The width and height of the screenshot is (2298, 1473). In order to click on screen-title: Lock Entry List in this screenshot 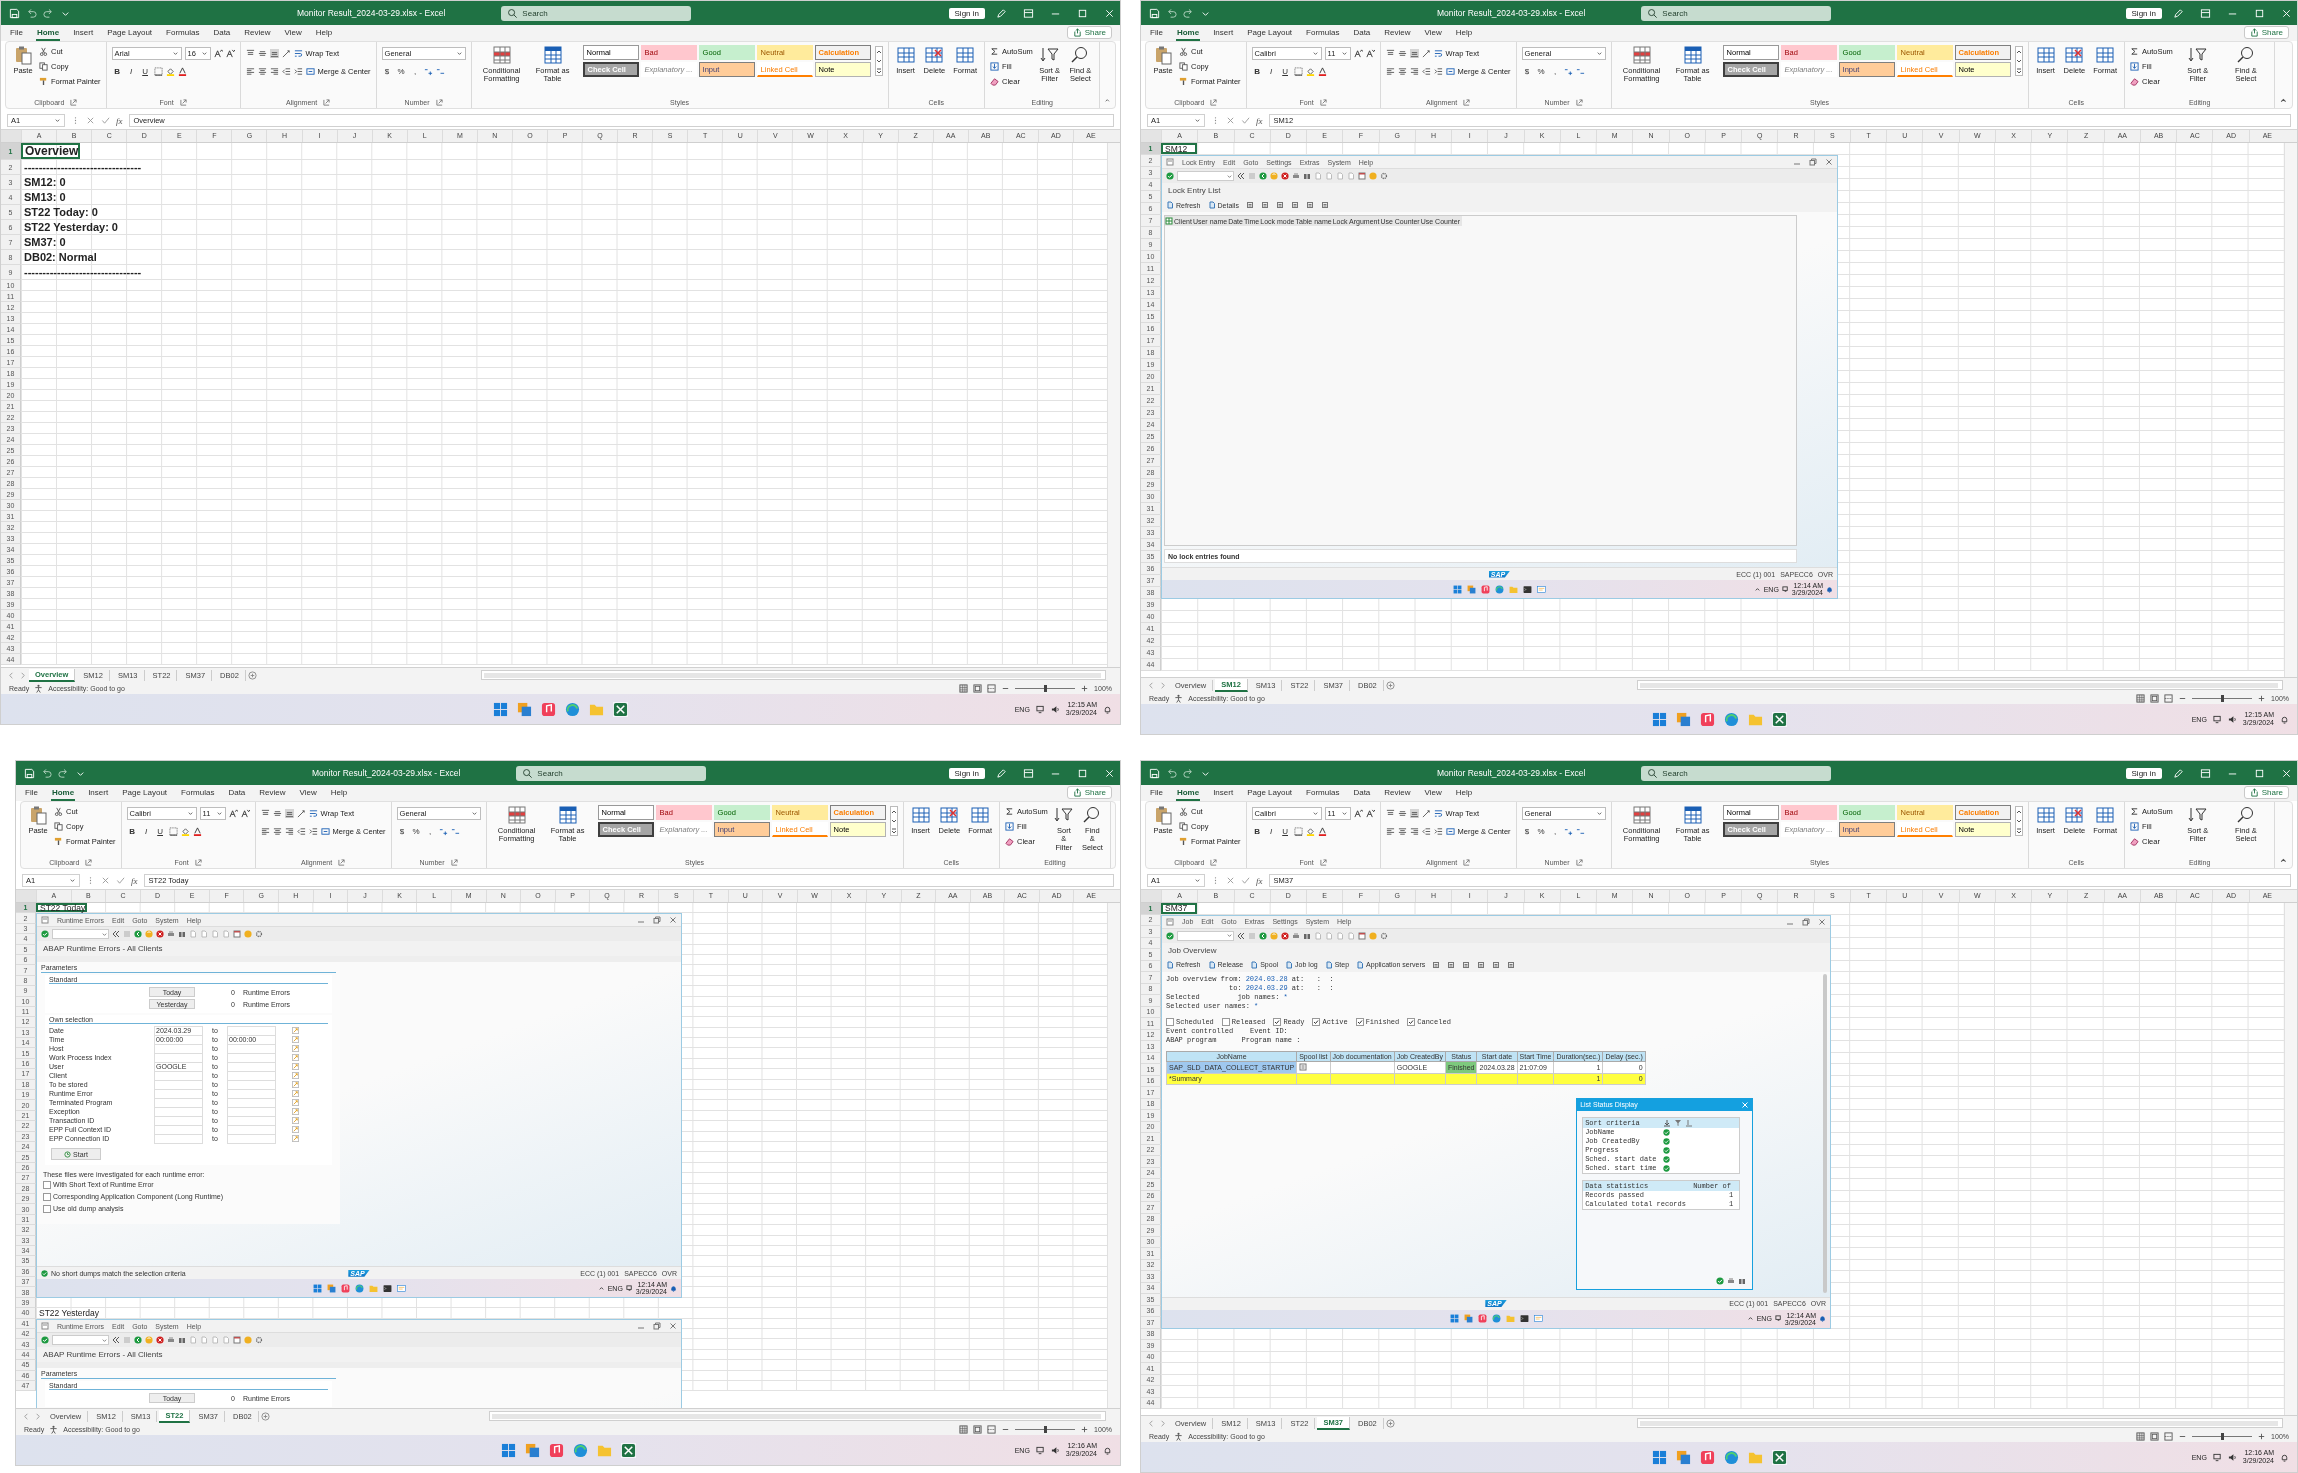, I will do `click(1499, 190)`.